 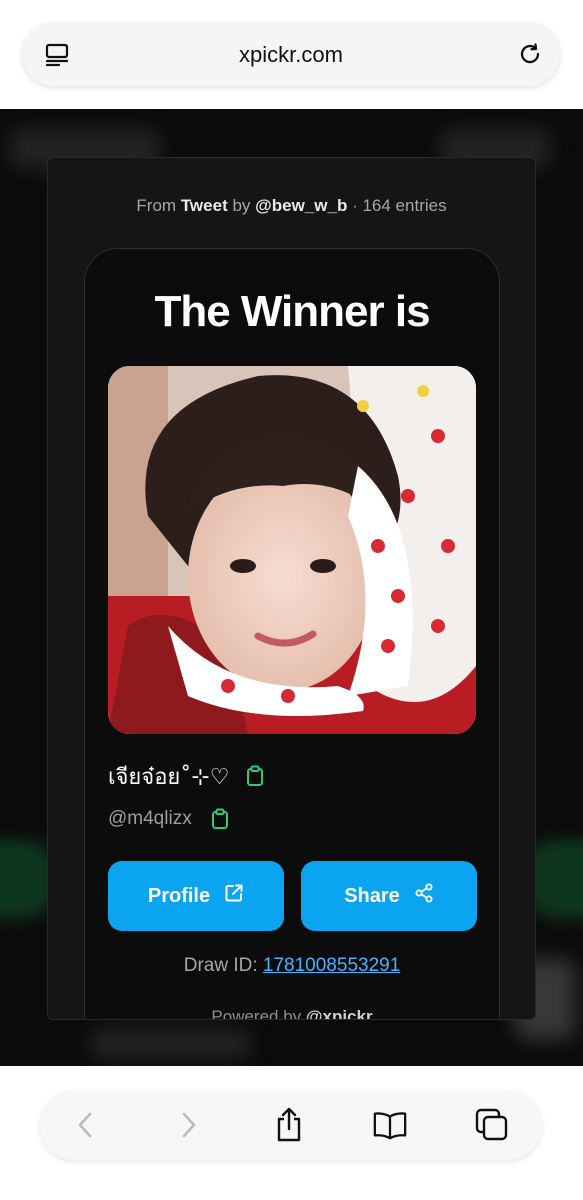 I want to click on external-link-icon, so click(x=234, y=896).